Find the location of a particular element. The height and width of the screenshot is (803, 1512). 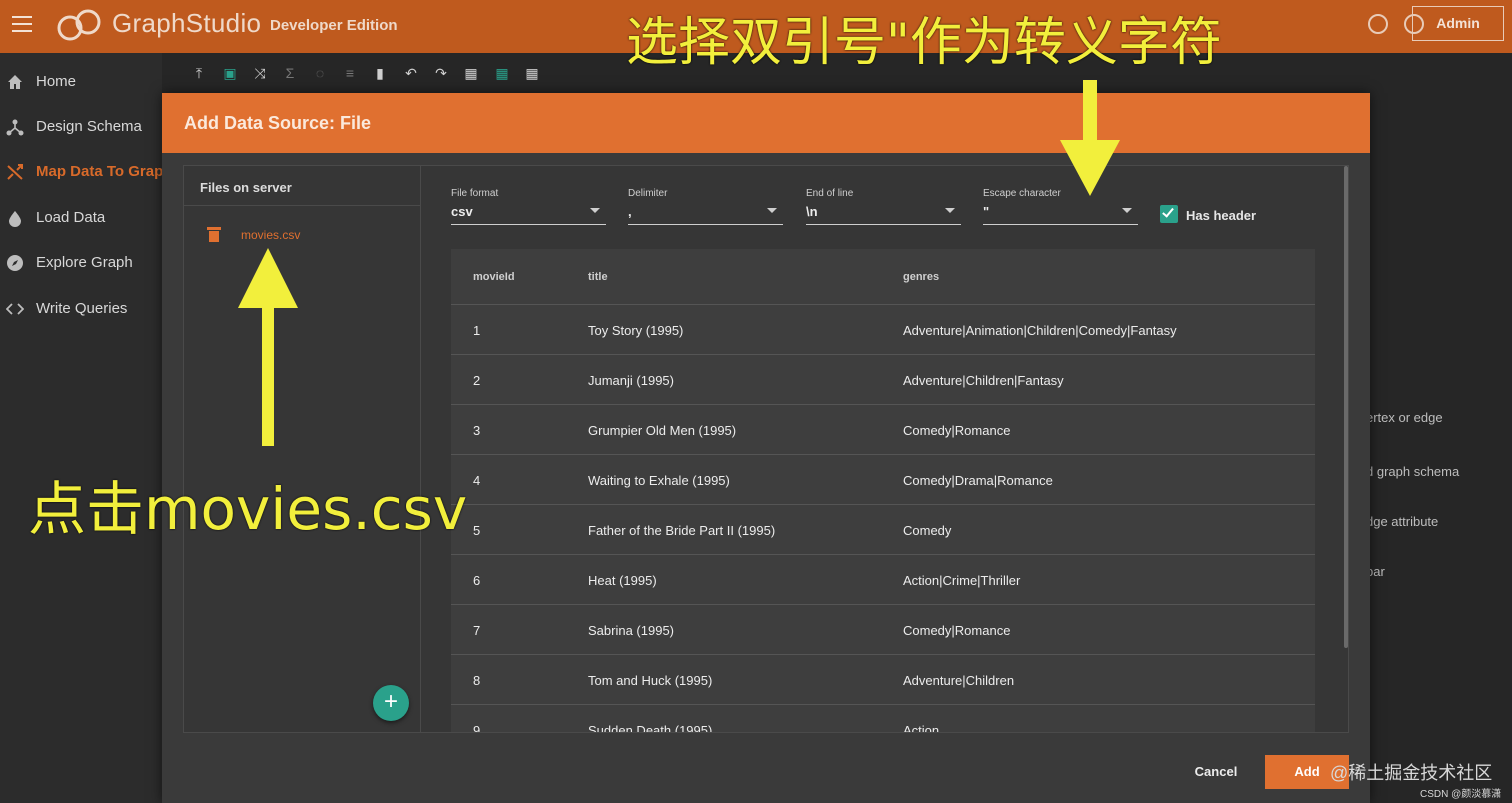

has-header-checkbox is located at coordinates (1169, 214).